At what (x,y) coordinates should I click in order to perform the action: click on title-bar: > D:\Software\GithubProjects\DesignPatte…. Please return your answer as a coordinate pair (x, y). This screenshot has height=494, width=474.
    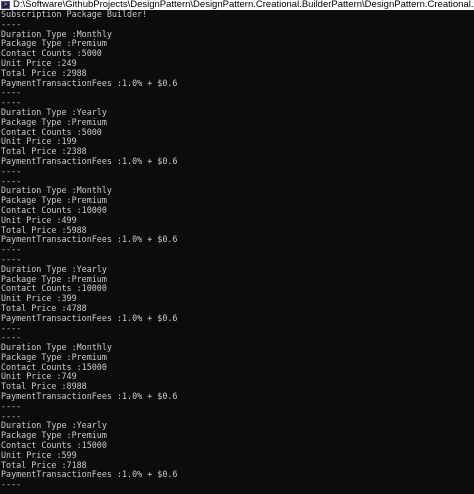
    Looking at the image, I should click on (237, 5).